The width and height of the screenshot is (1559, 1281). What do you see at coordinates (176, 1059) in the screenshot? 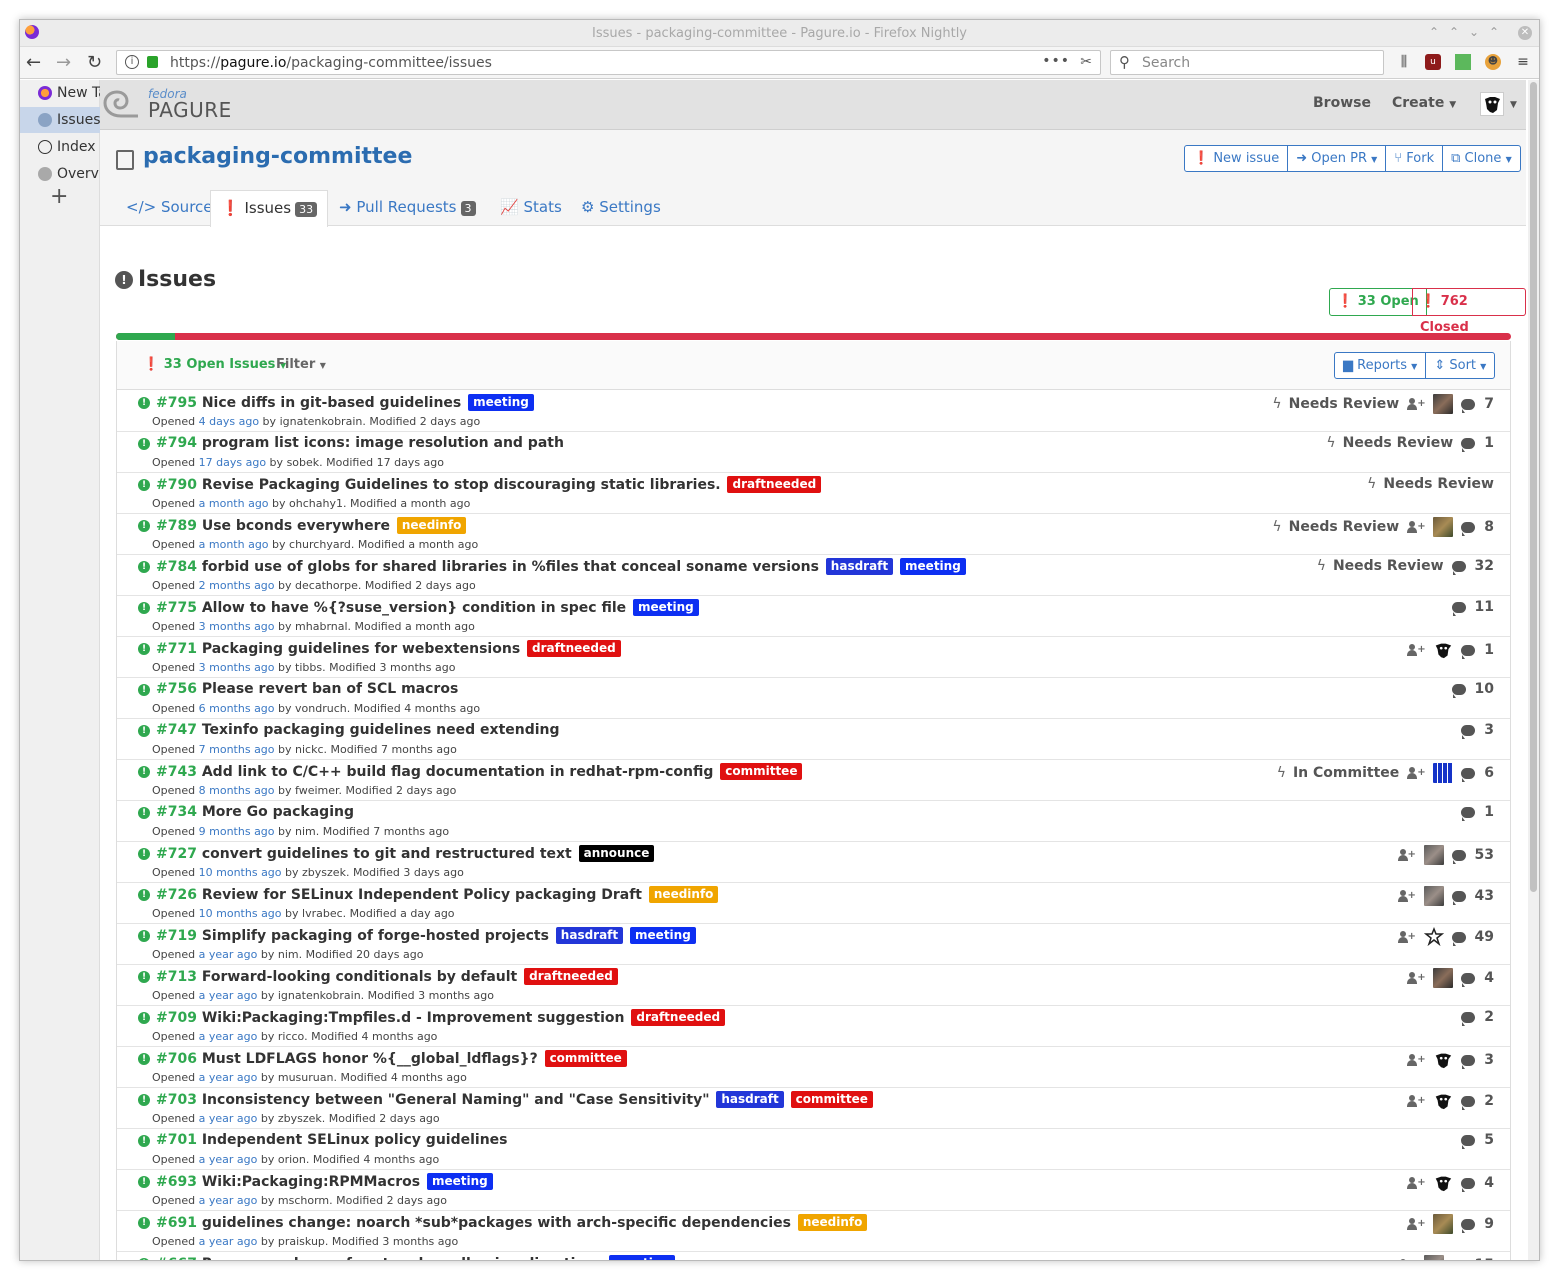
I see `issue-number: #706` at bounding box center [176, 1059].